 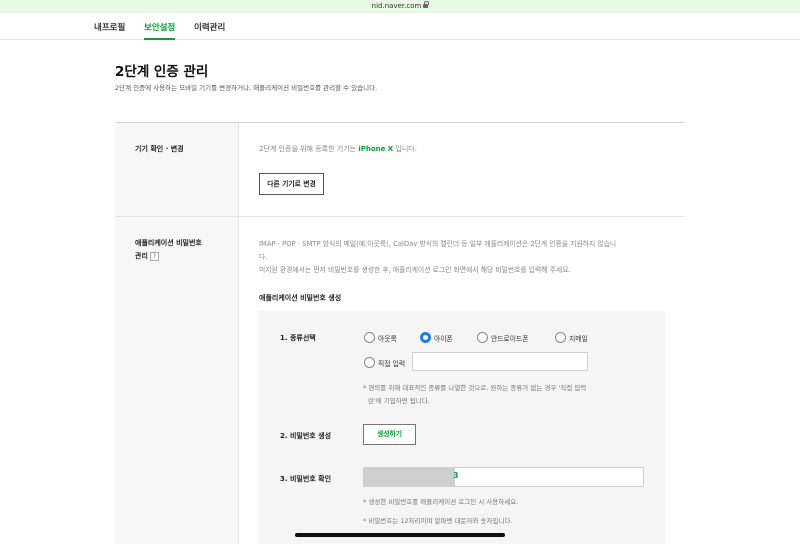 I want to click on radio-direct-input-label: 직접 입력, so click(x=391, y=363).